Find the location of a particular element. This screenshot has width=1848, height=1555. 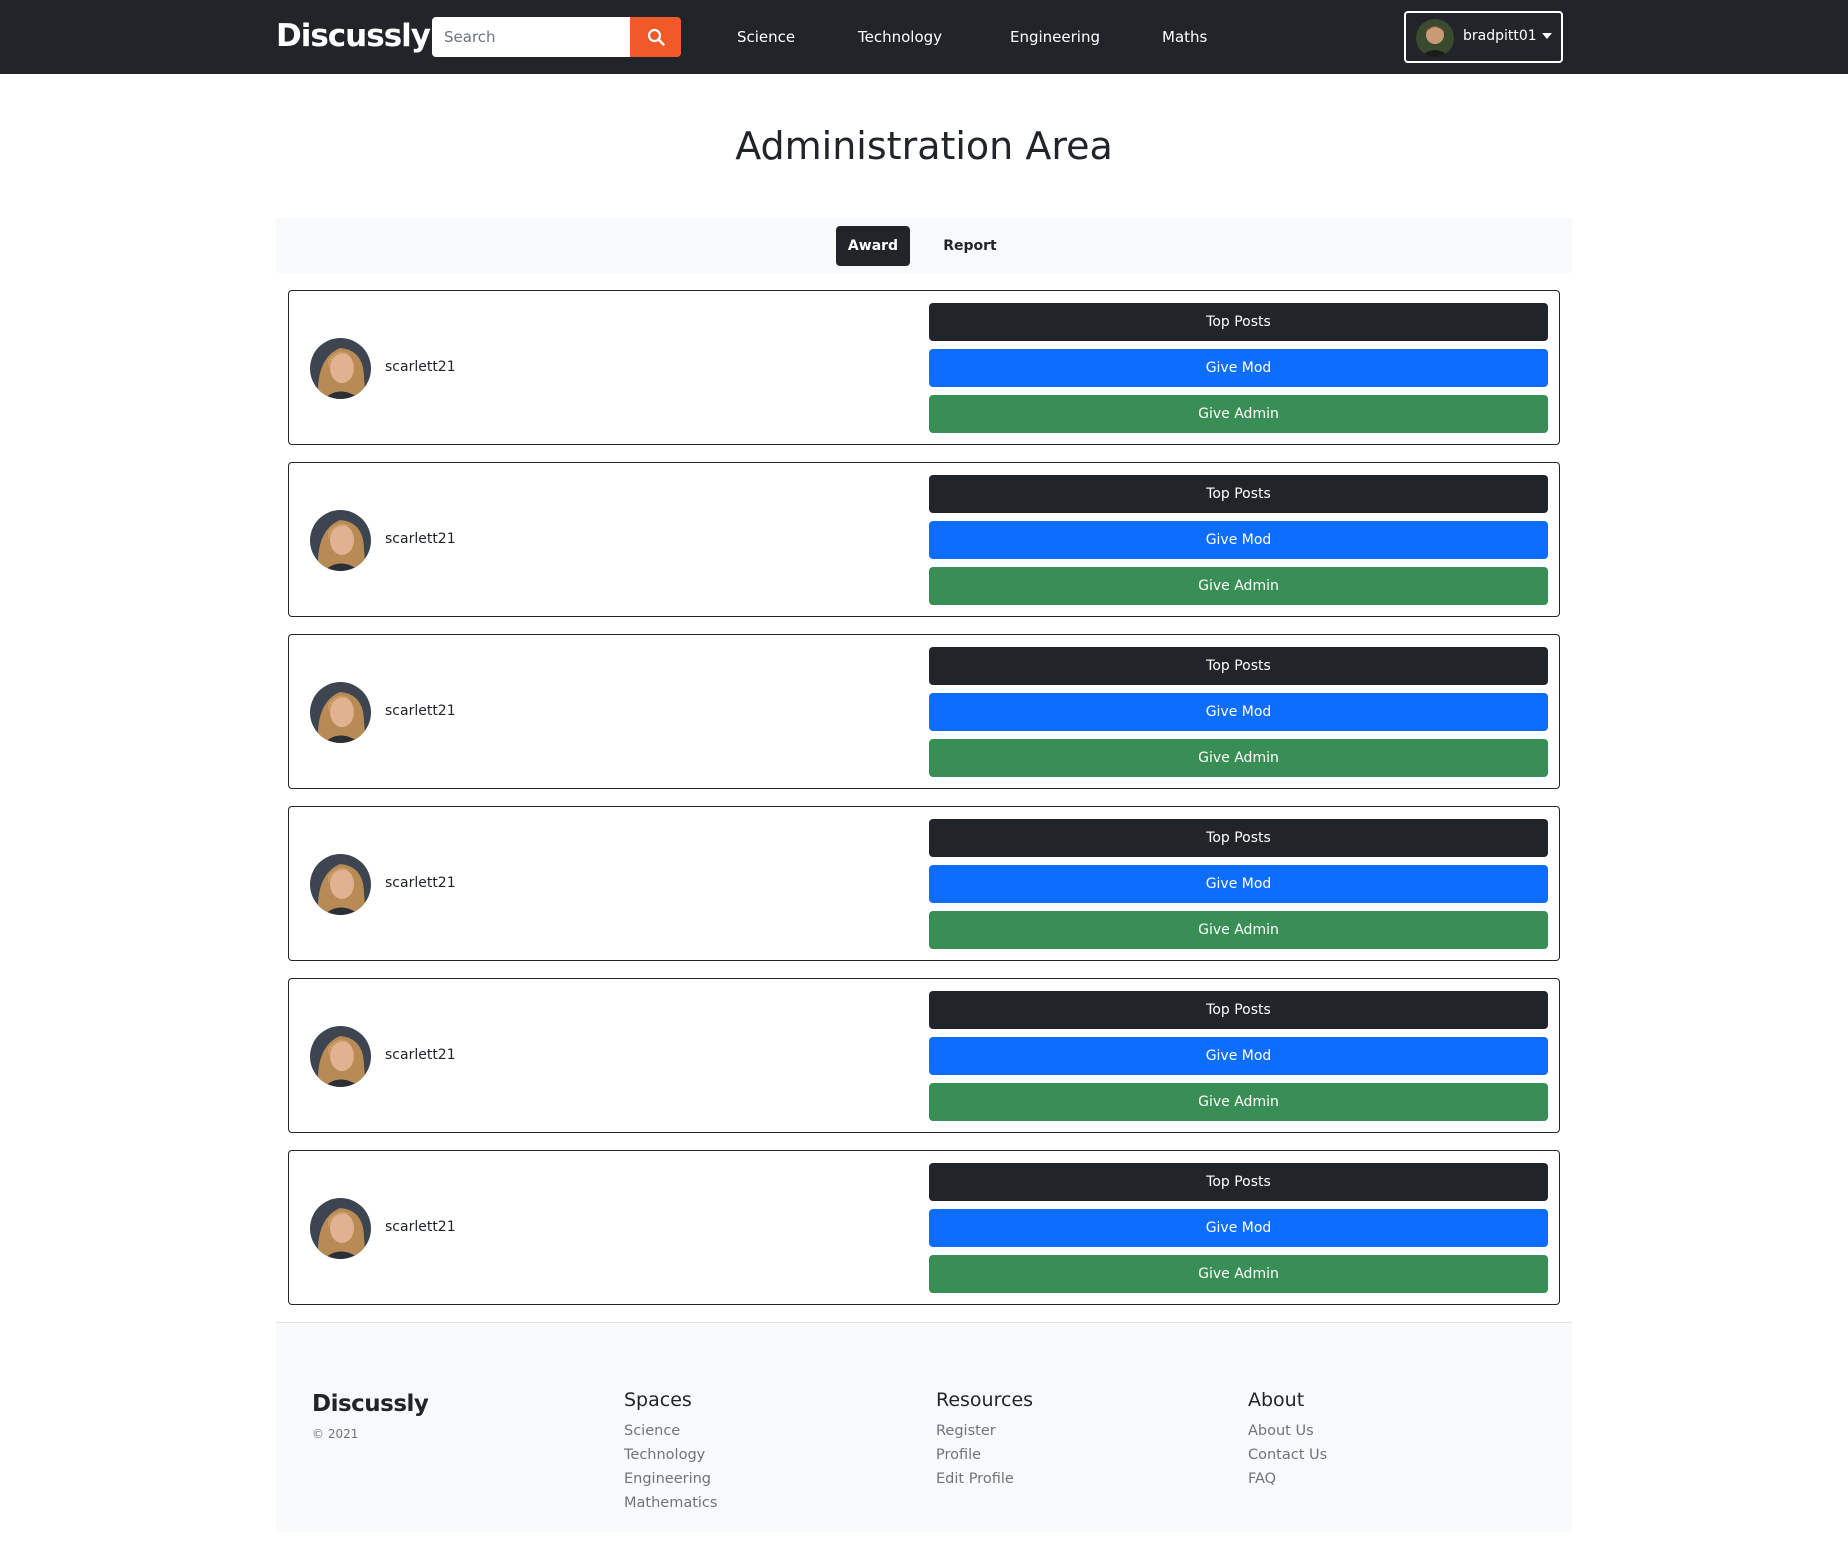

caret-down-icon is located at coordinates (1547, 36).